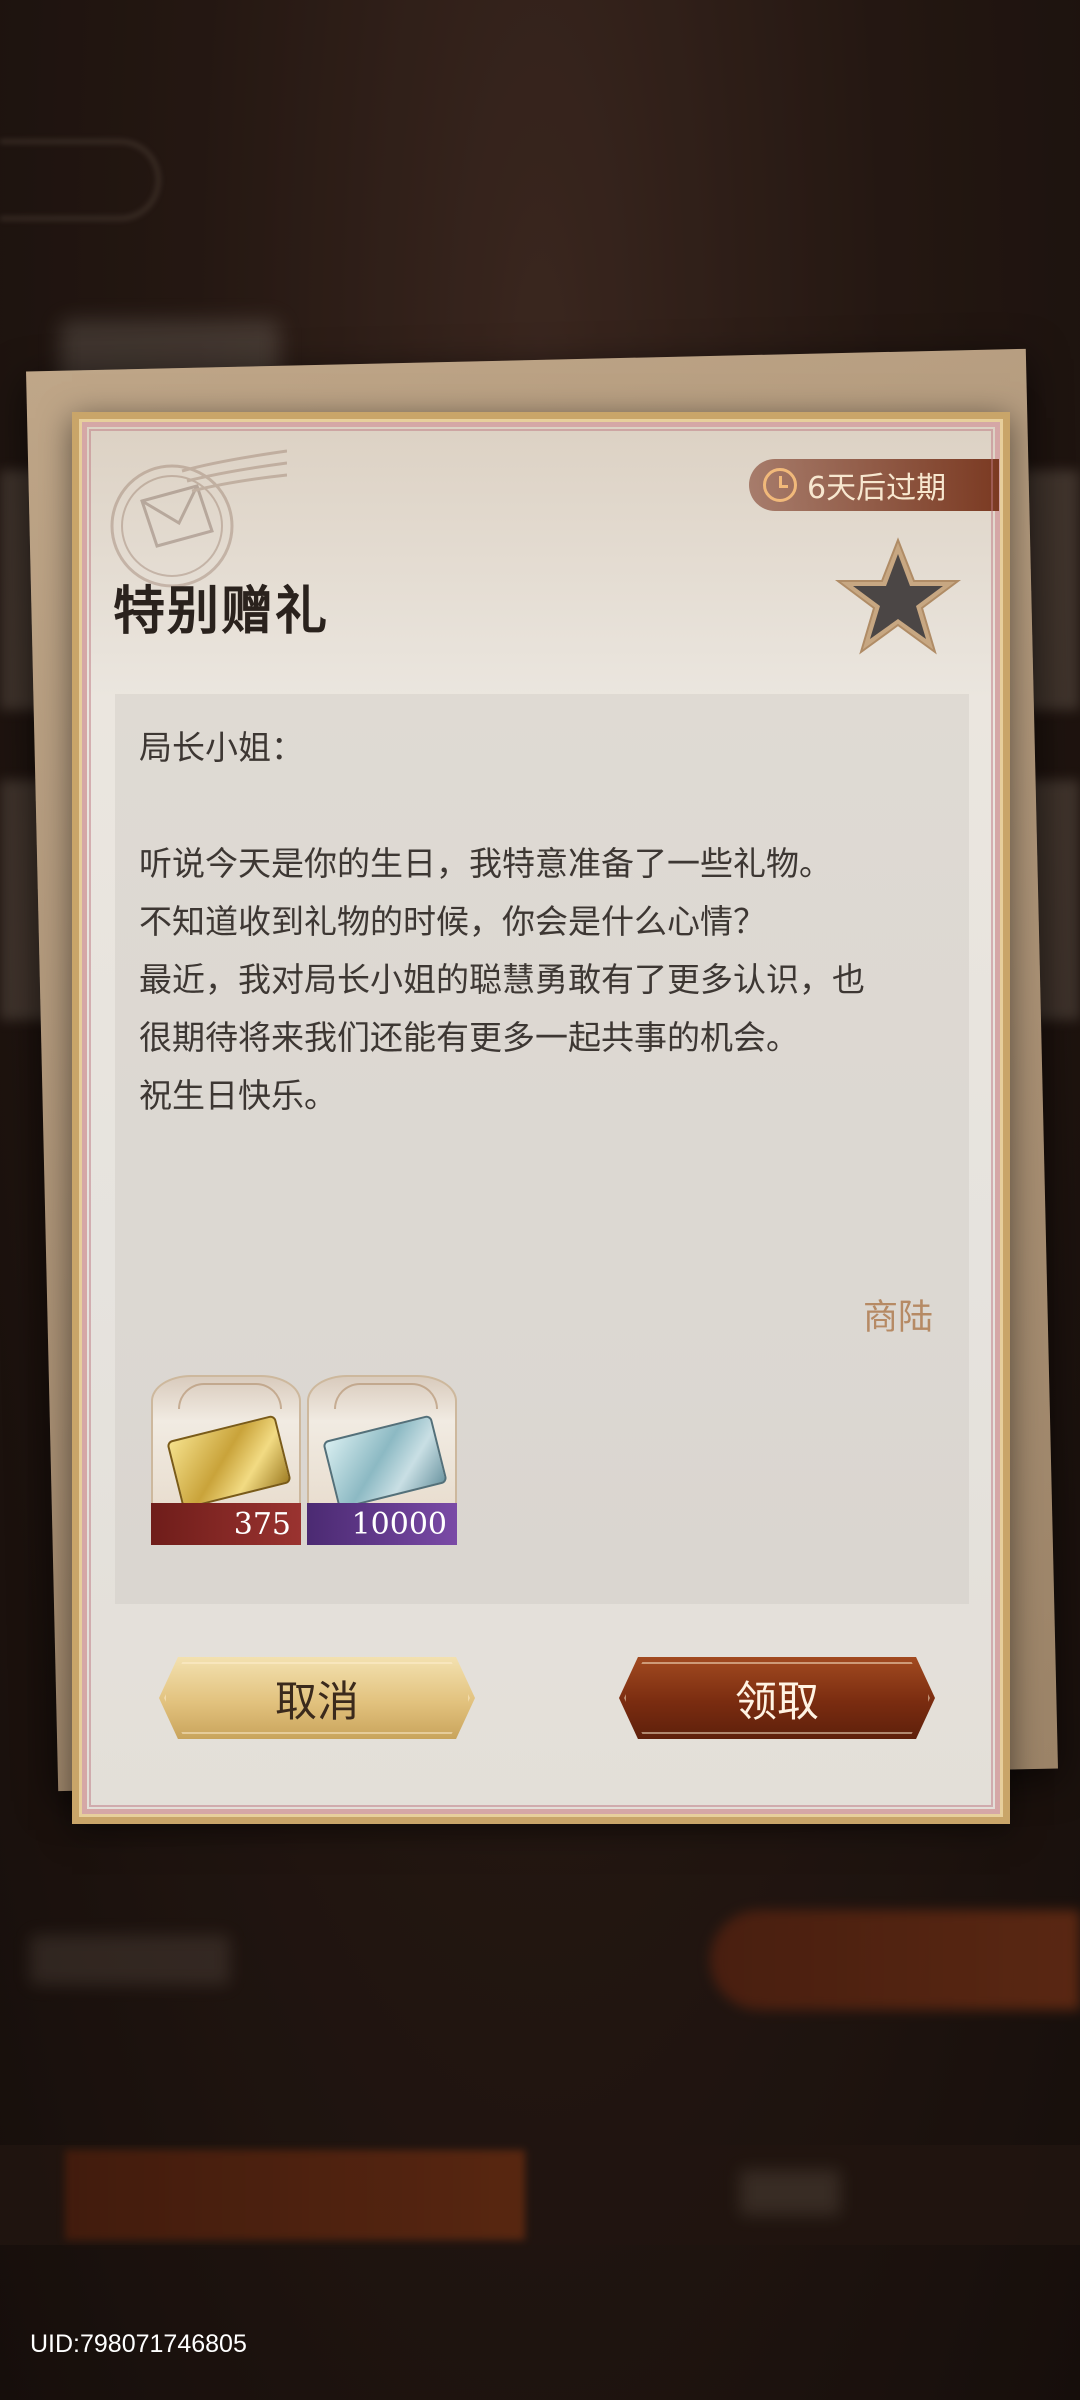 This screenshot has width=1080, height=2400. I want to click on reward-item: 10000, so click(382, 1460).